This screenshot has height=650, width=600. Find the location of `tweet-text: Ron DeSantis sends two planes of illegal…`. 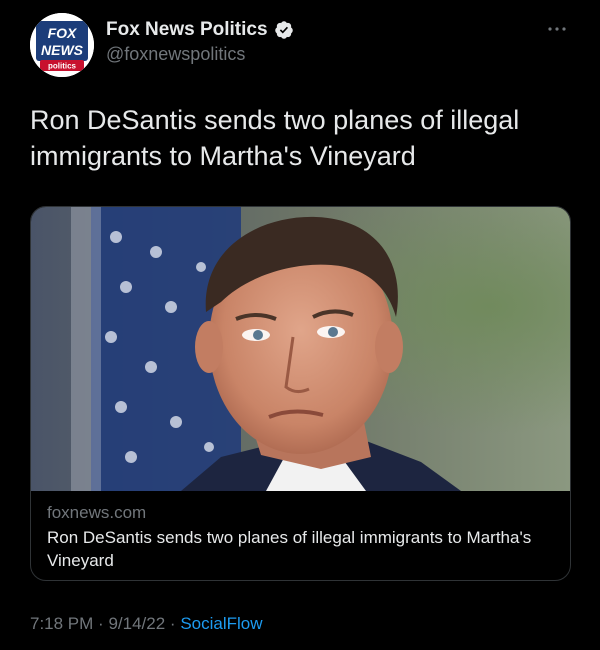

tweet-text: Ron DeSantis sends two planes of illegal… is located at coordinates (275, 138).